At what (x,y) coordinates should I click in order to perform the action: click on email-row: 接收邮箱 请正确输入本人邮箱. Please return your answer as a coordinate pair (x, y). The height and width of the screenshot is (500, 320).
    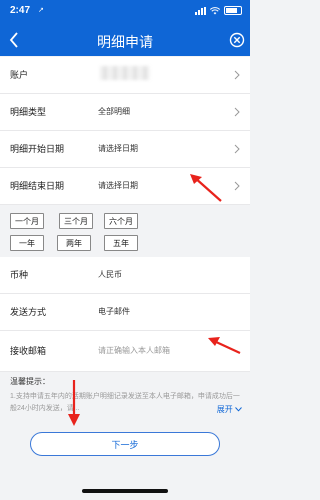
    Looking at the image, I should click on (125, 351).